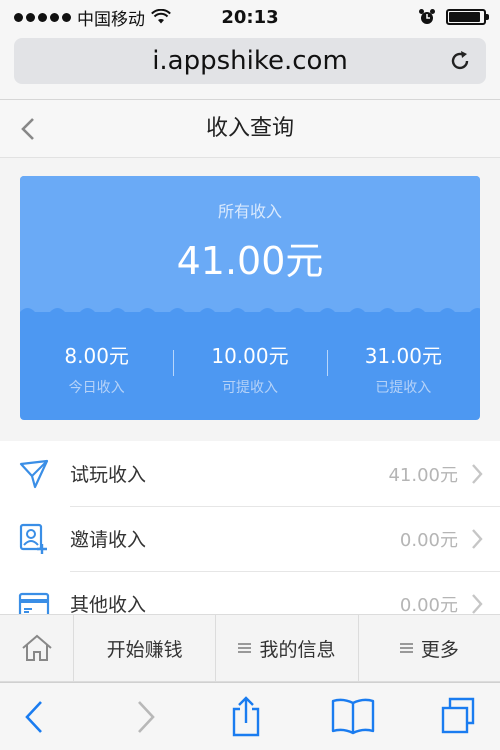 The height and width of the screenshot is (750, 500). I want to click on wave-decoration, so click(250, 314).